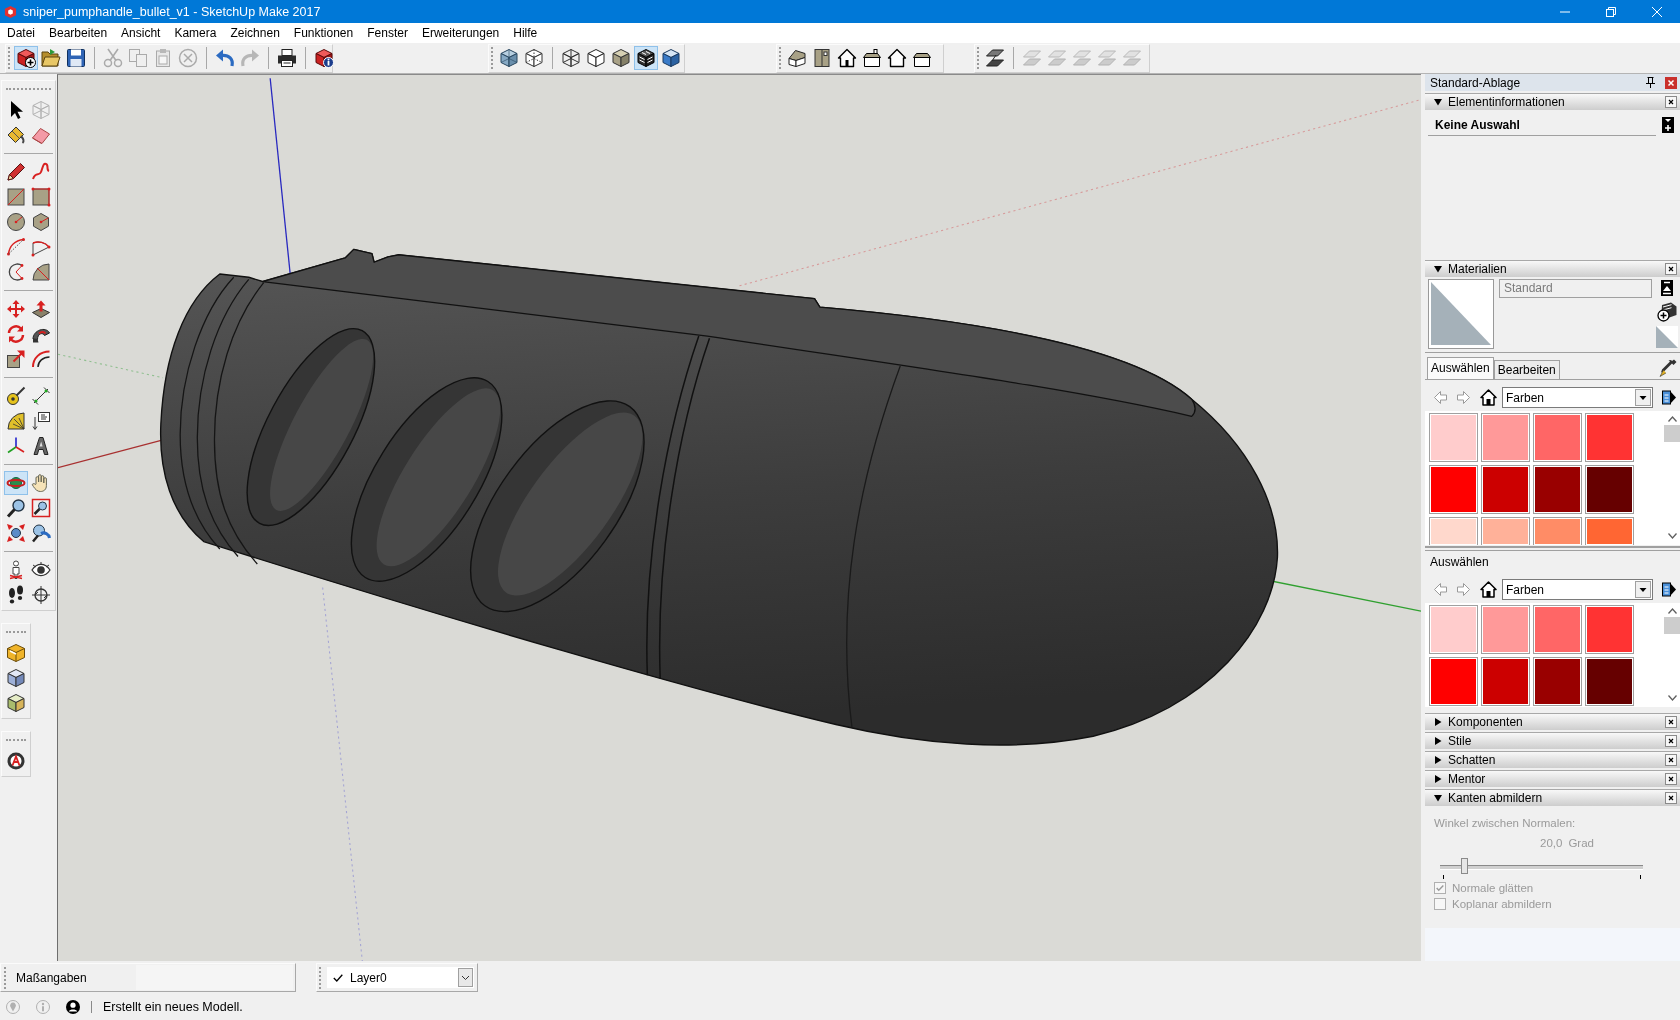 This screenshot has height=1020, width=1680. What do you see at coordinates (214, 977) in the screenshot?
I see `measurements-field` at bounding box center [214, 977].